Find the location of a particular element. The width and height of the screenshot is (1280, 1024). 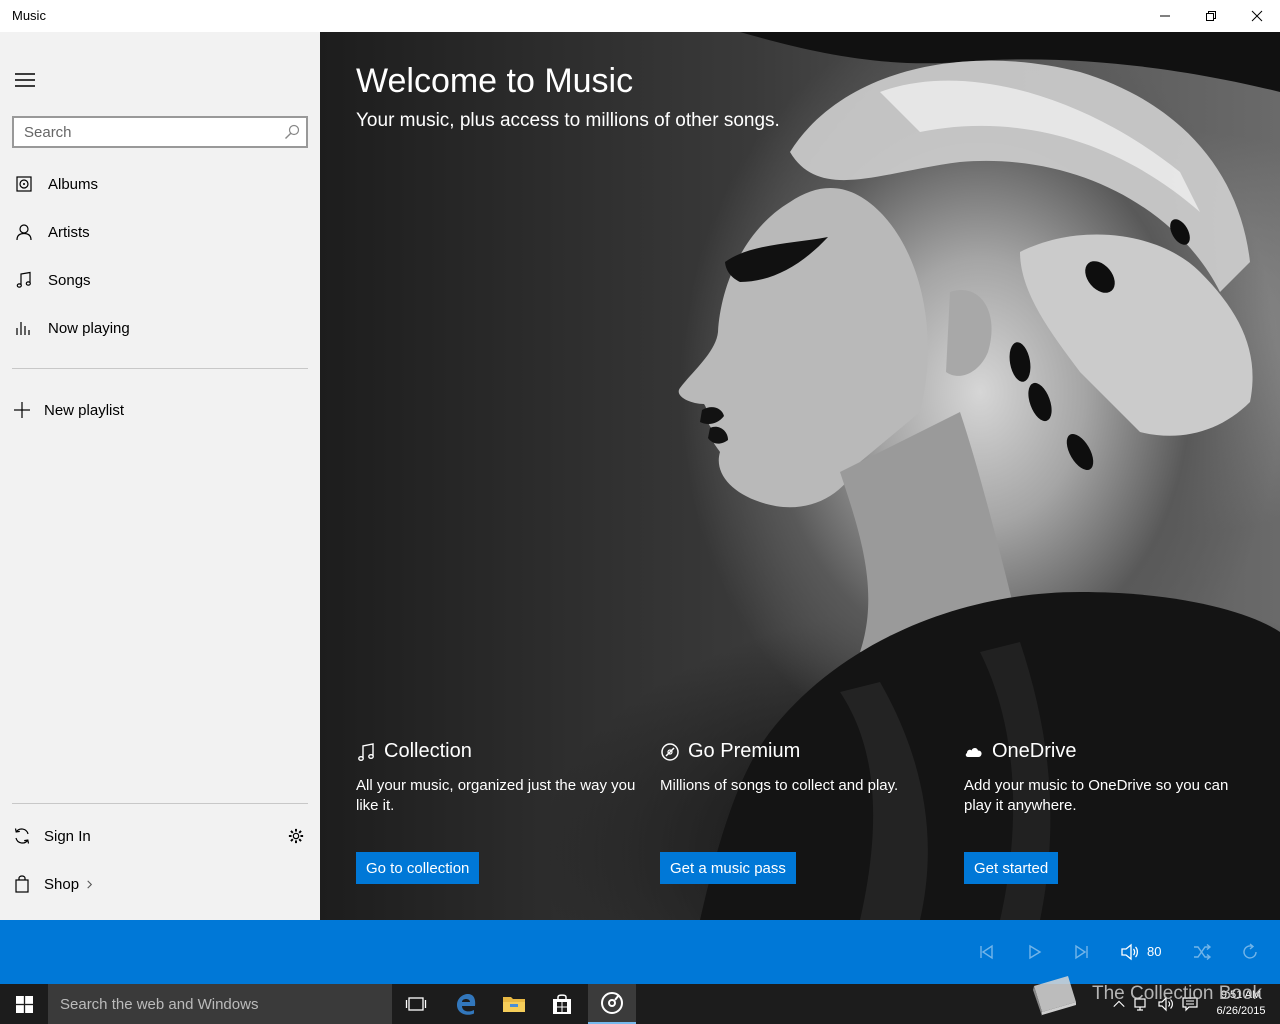

title-bar: Music is located at coordinates (640, 16).